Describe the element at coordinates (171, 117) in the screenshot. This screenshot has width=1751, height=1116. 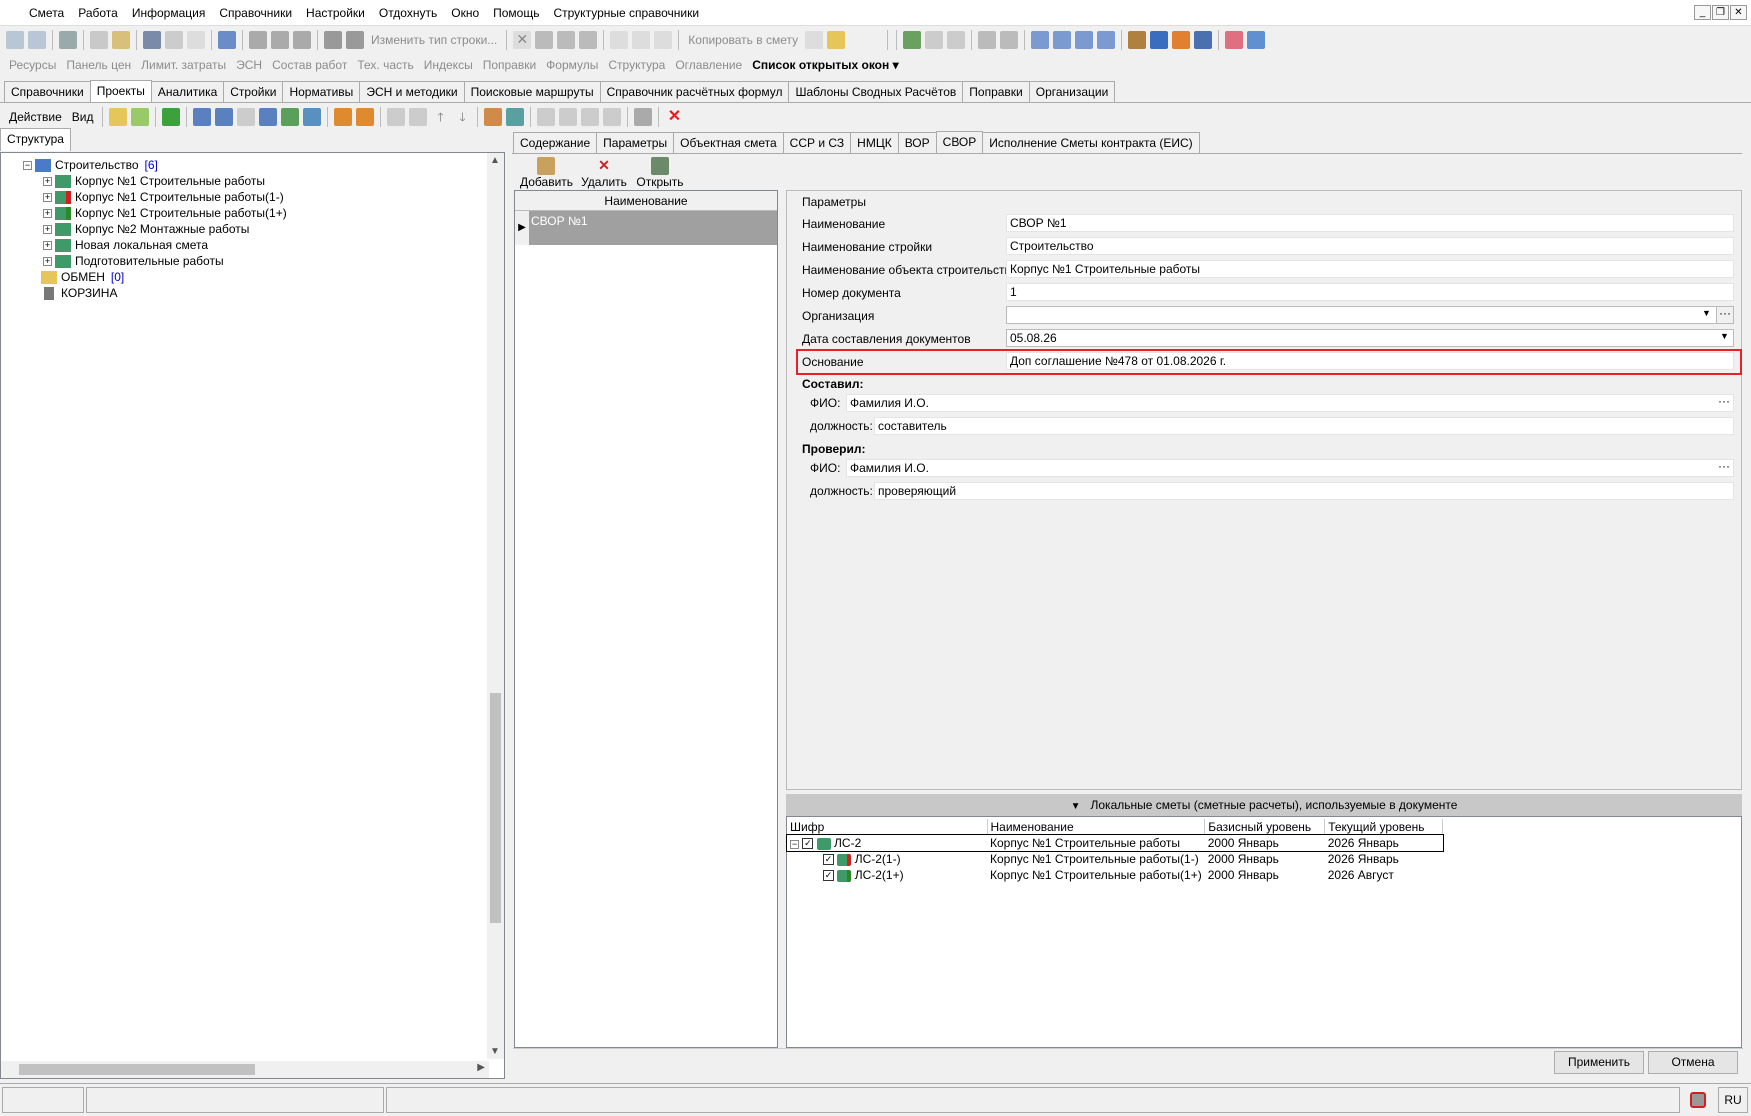
I see `refresh-green-icon` at that location.